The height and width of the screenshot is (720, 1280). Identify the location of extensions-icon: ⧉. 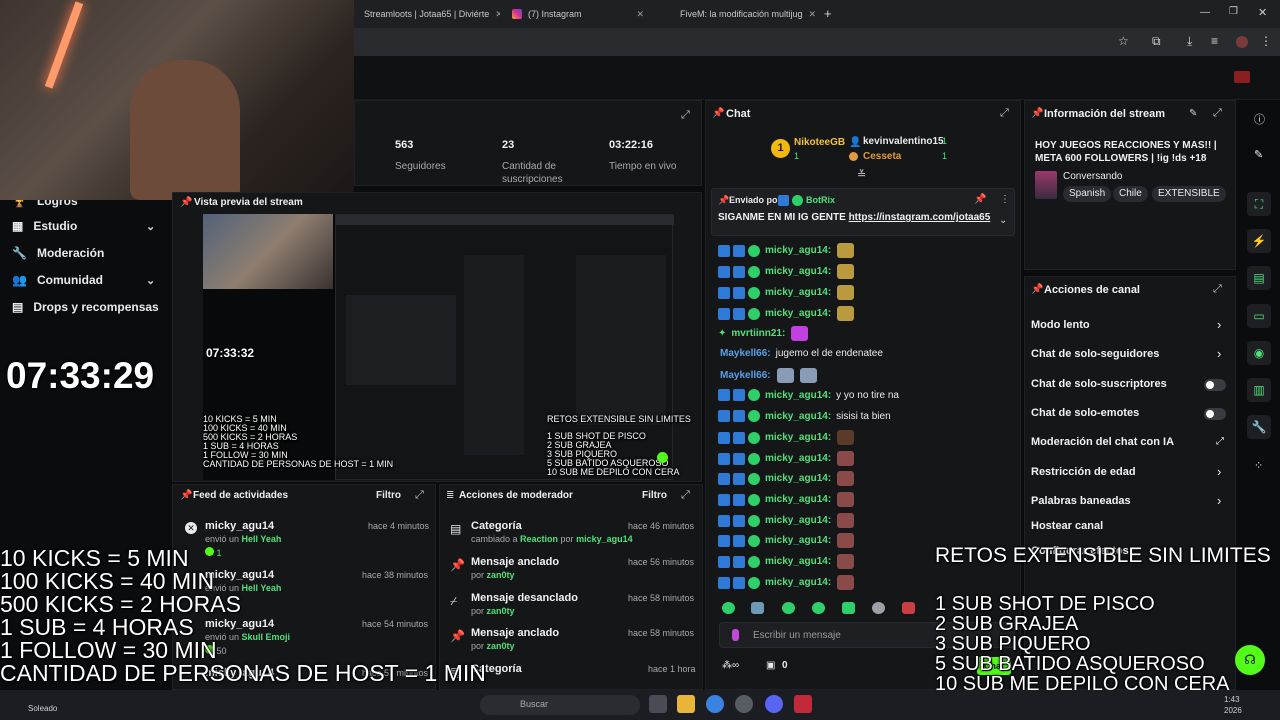
(1156, 41).